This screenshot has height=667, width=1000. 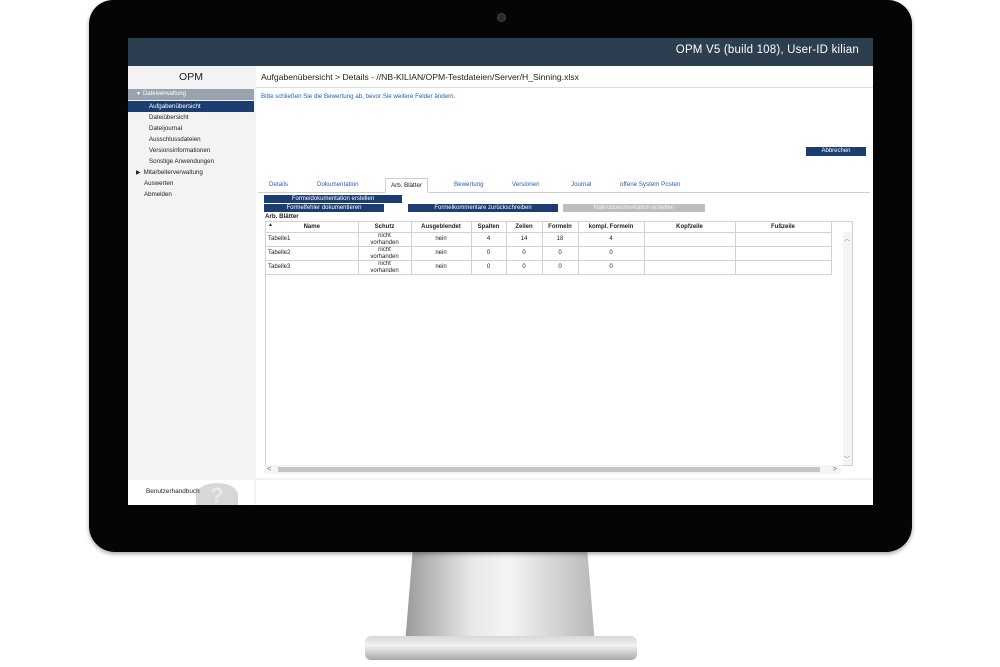 What do you see at coordinates (191, 161) in the screenshot?
I see `sidebar-item-sonstige-anwendungen: Sonstige Anwendungen` at bounding box center [191, 161].